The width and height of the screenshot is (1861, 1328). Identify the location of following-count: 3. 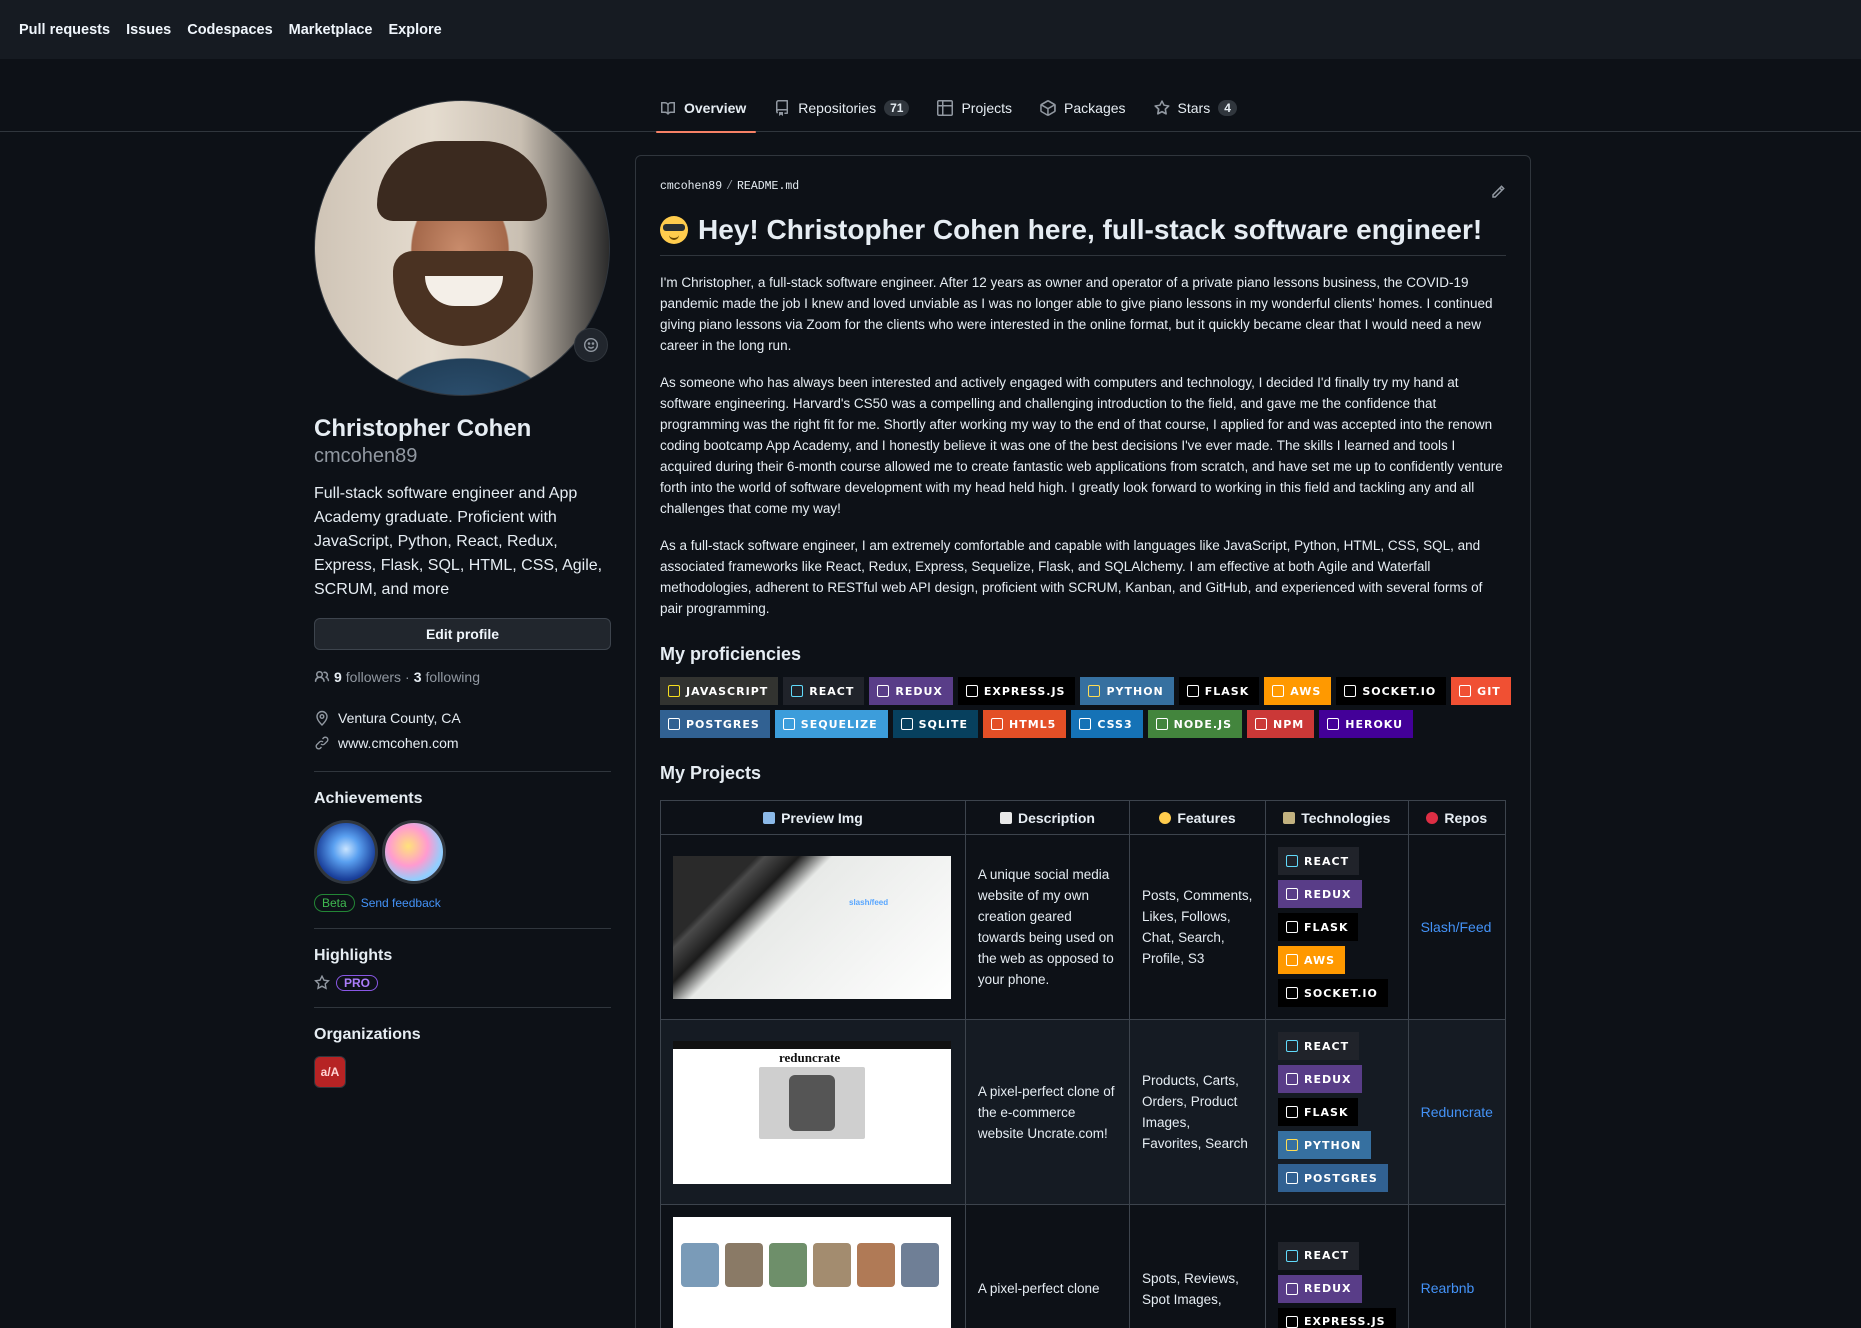
(418, 677).